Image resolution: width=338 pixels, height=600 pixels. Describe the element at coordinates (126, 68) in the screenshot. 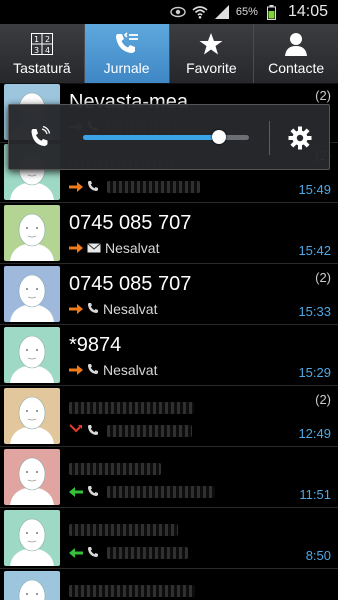

I see `tab-label: Jurnale` at that location.